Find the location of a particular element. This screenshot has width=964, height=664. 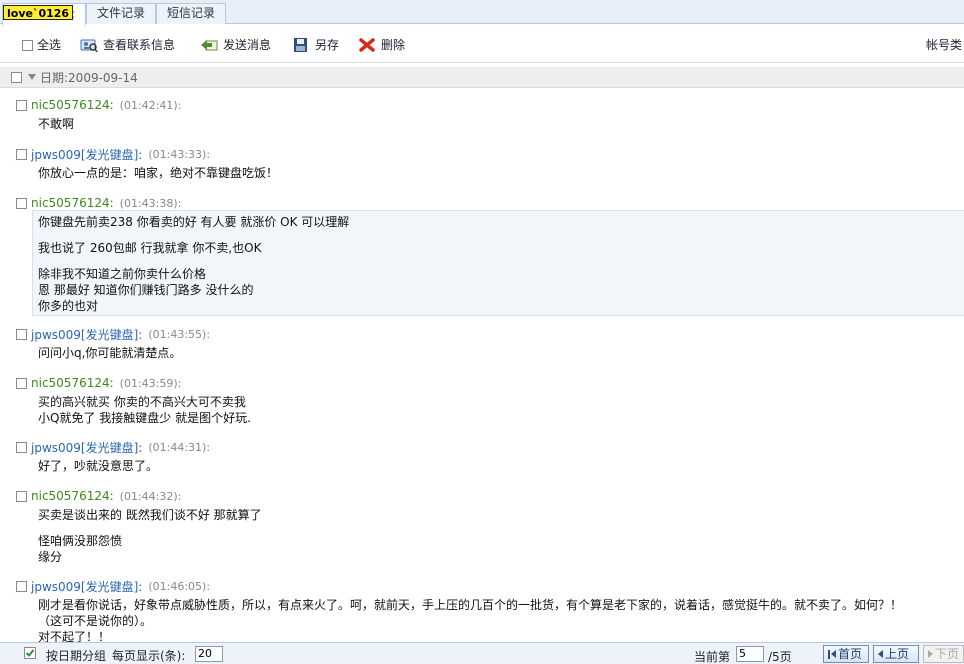

send-message-button: 发送消息 is located at coordinates (235, 45).